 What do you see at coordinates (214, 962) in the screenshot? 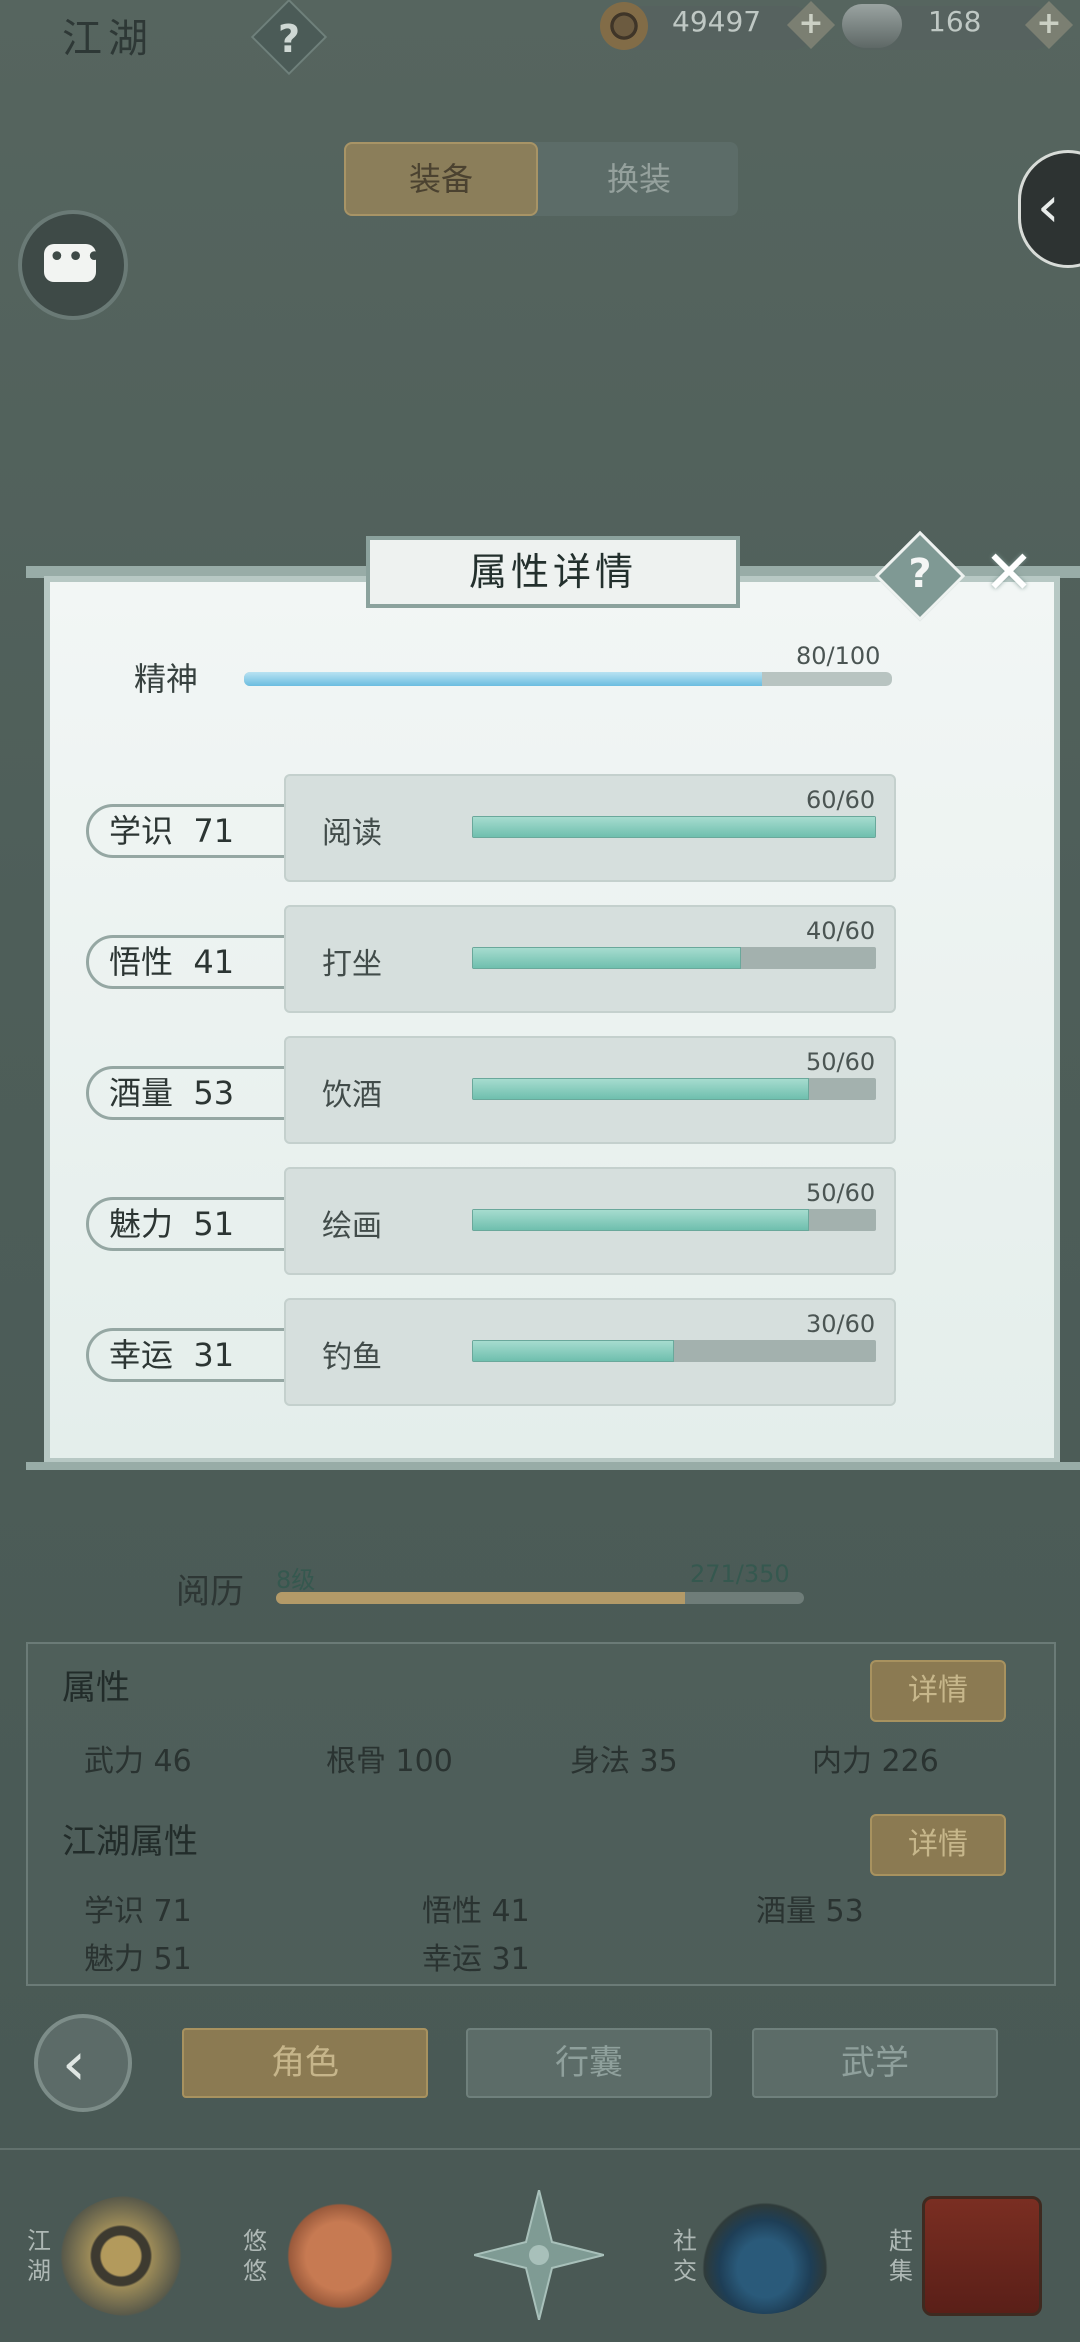
I see `attribute-value: 41` at bounding box center [214, 962].